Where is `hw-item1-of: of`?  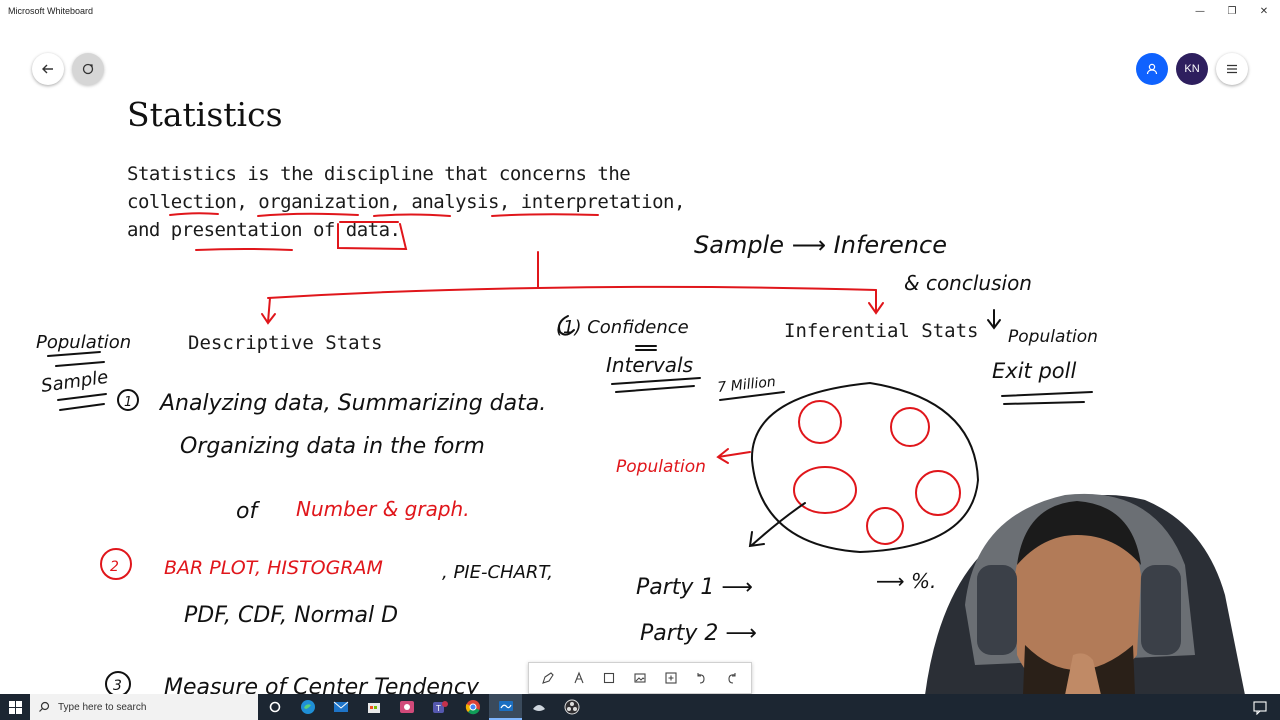
hw-item1-of: of is located at coordinates (248, 511).